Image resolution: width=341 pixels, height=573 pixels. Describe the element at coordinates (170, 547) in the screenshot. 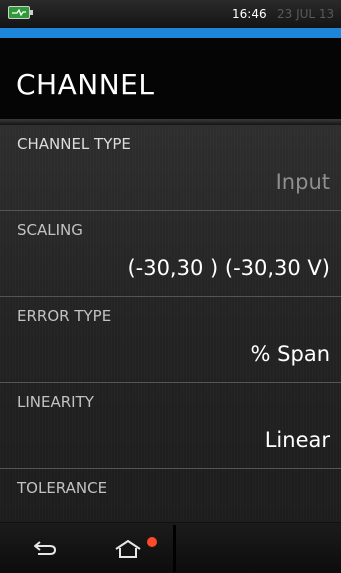

I see `bottom-nav-bar` at that location.